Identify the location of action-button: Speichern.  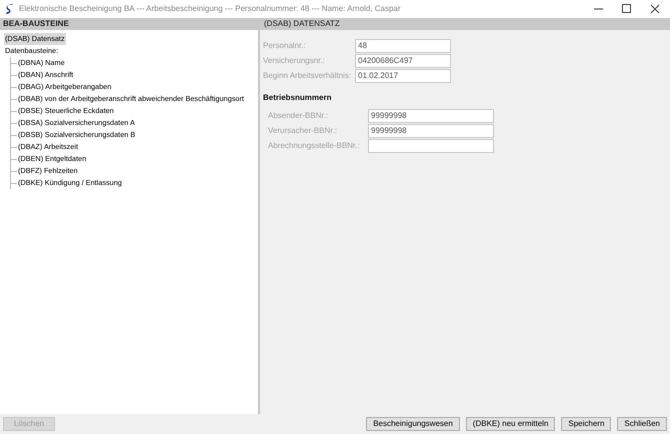
(586, 424).